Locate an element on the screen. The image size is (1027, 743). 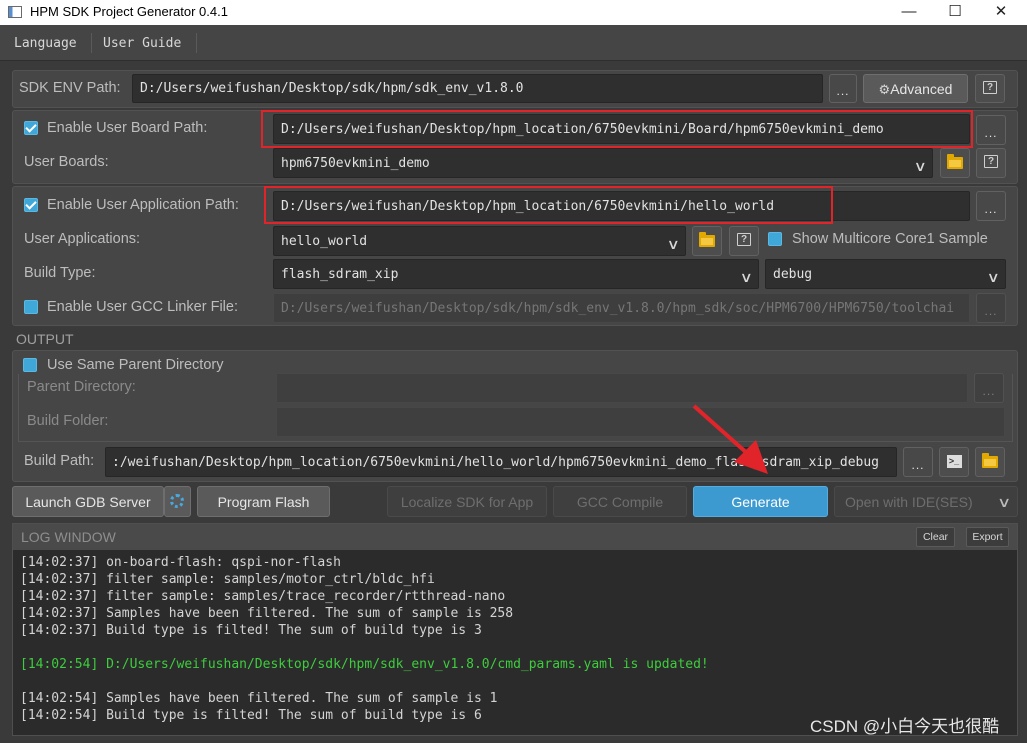
gear-icon: ⚙ is located at coordinates (884, 89).